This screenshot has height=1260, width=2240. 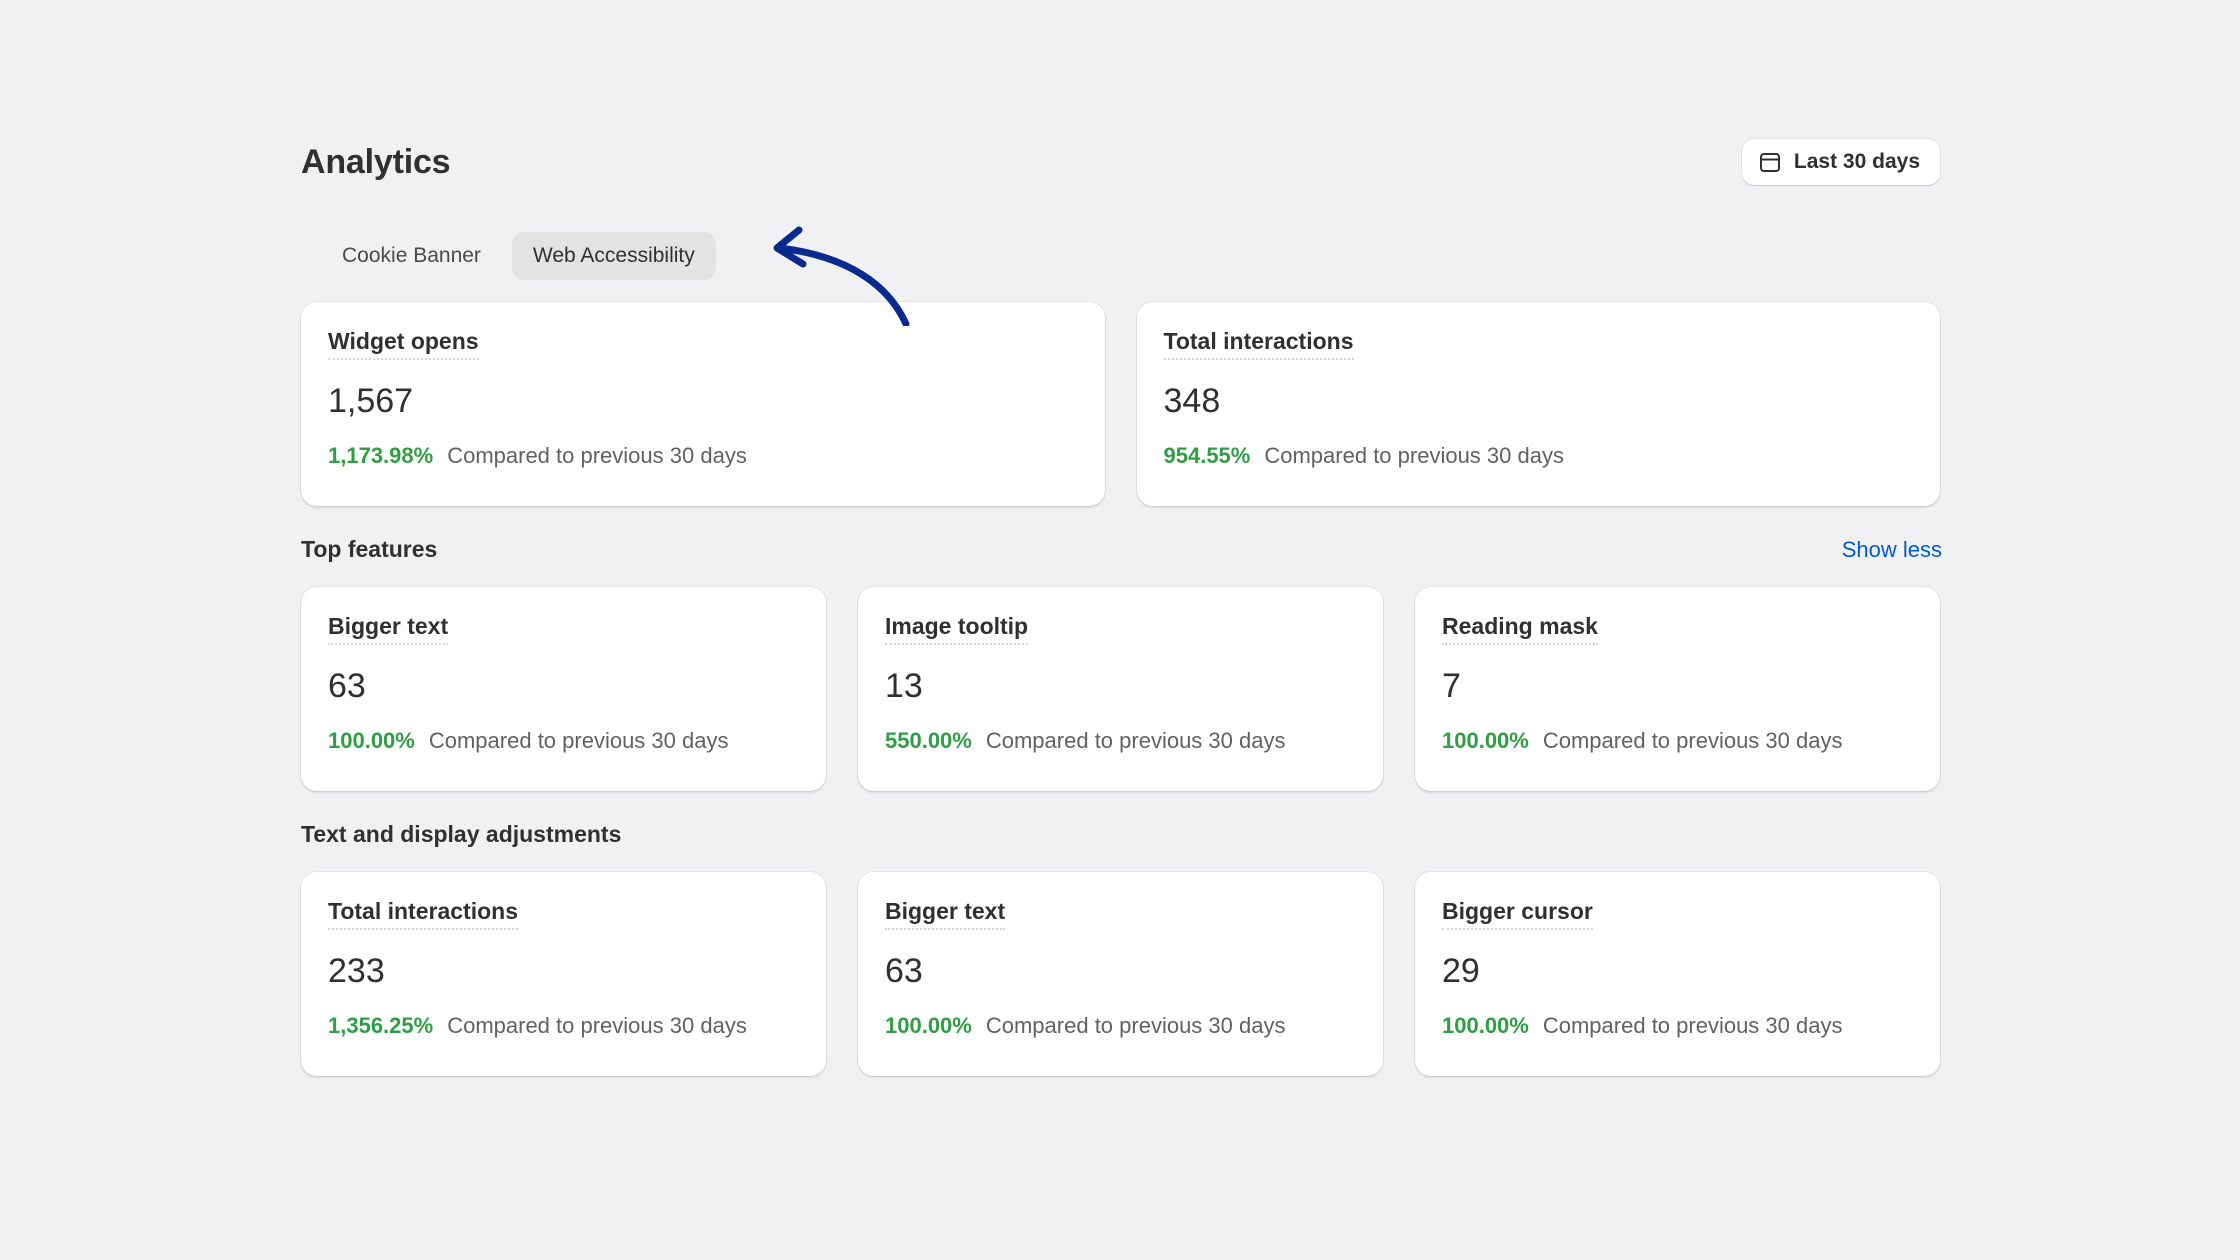 What do you see at coordinates (1207, 455) in the screenshot?
I see `metric-change: 954.55%` at bounding box center [1207, 455].